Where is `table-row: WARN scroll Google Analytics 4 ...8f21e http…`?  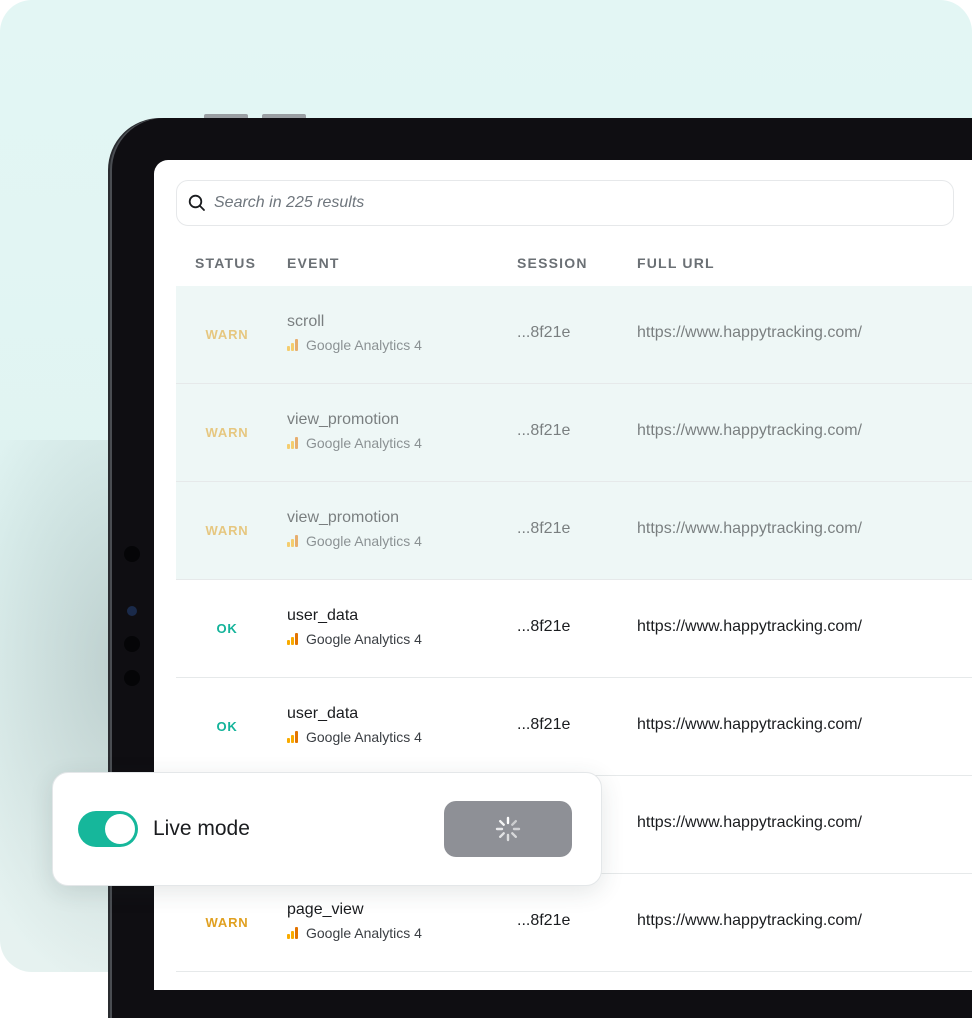
table-row: WARN scroll Google Analytics 4 ...8f21e http… is located at coordinates (574, 335).